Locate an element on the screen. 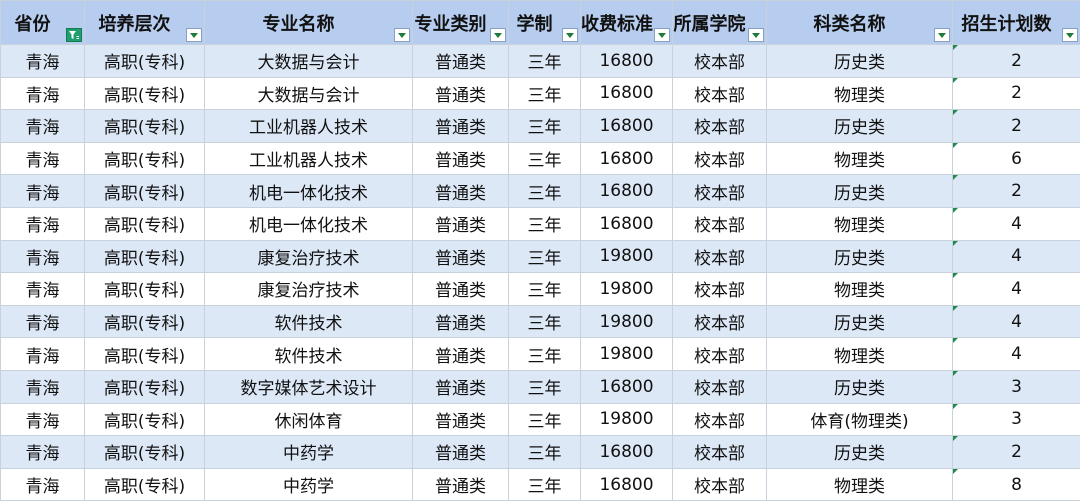 This screenshot has width=1080, height=504. column-header-8: 招生计划数 is located at coordinates (1016, 22).